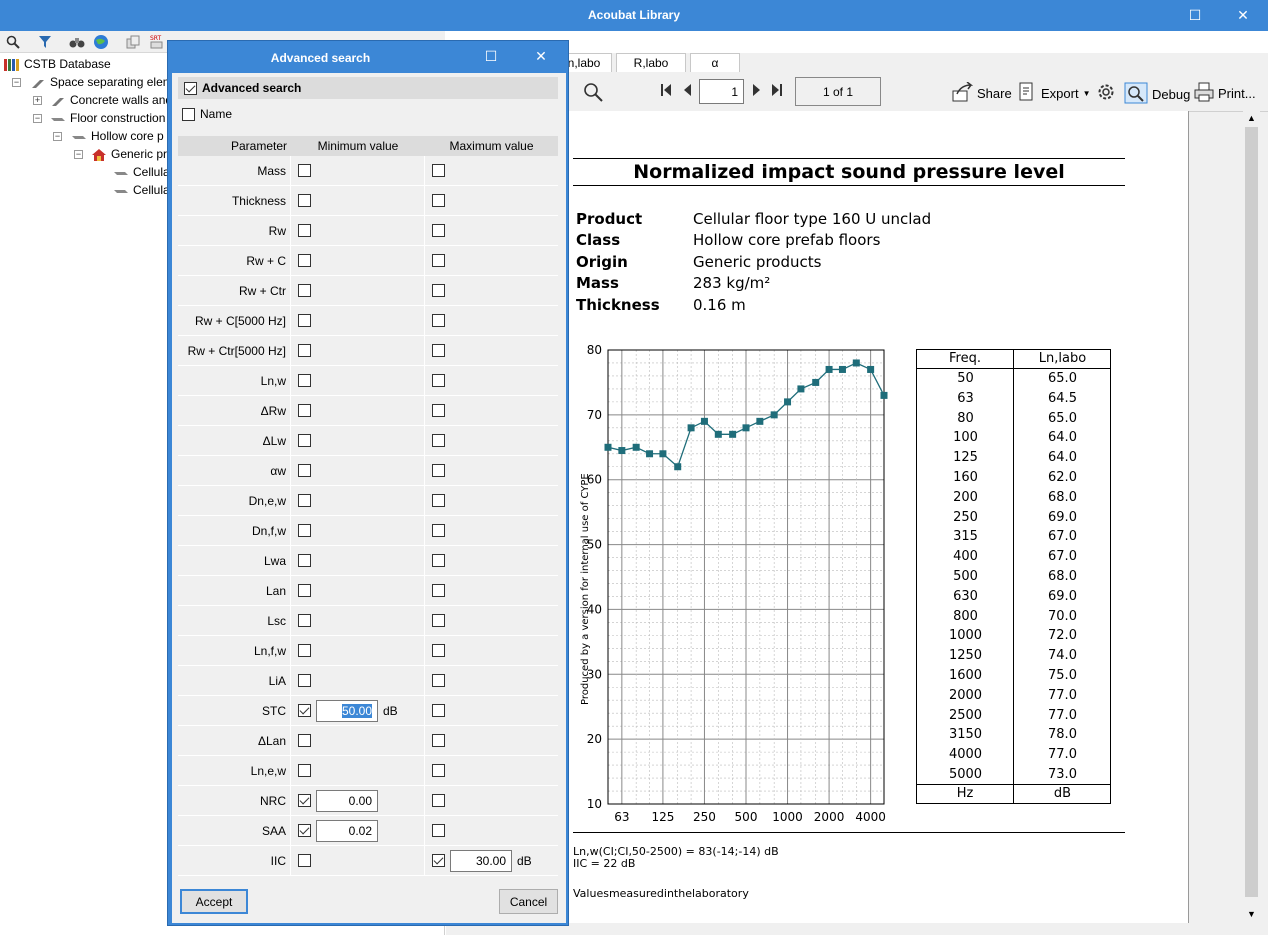  I want to click on advanced-search-toggle: Advanced search, so click(368, 88).